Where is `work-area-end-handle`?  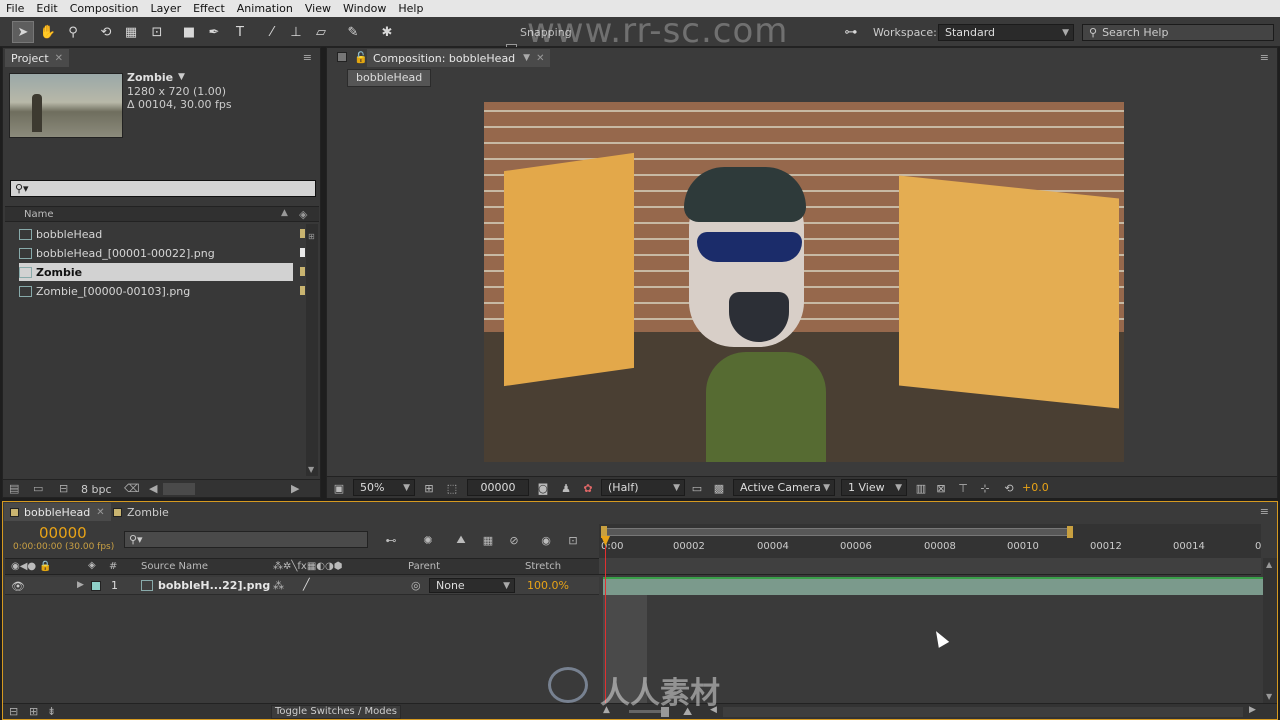
work-area-end-handle is located at coordinates (1070, 532).